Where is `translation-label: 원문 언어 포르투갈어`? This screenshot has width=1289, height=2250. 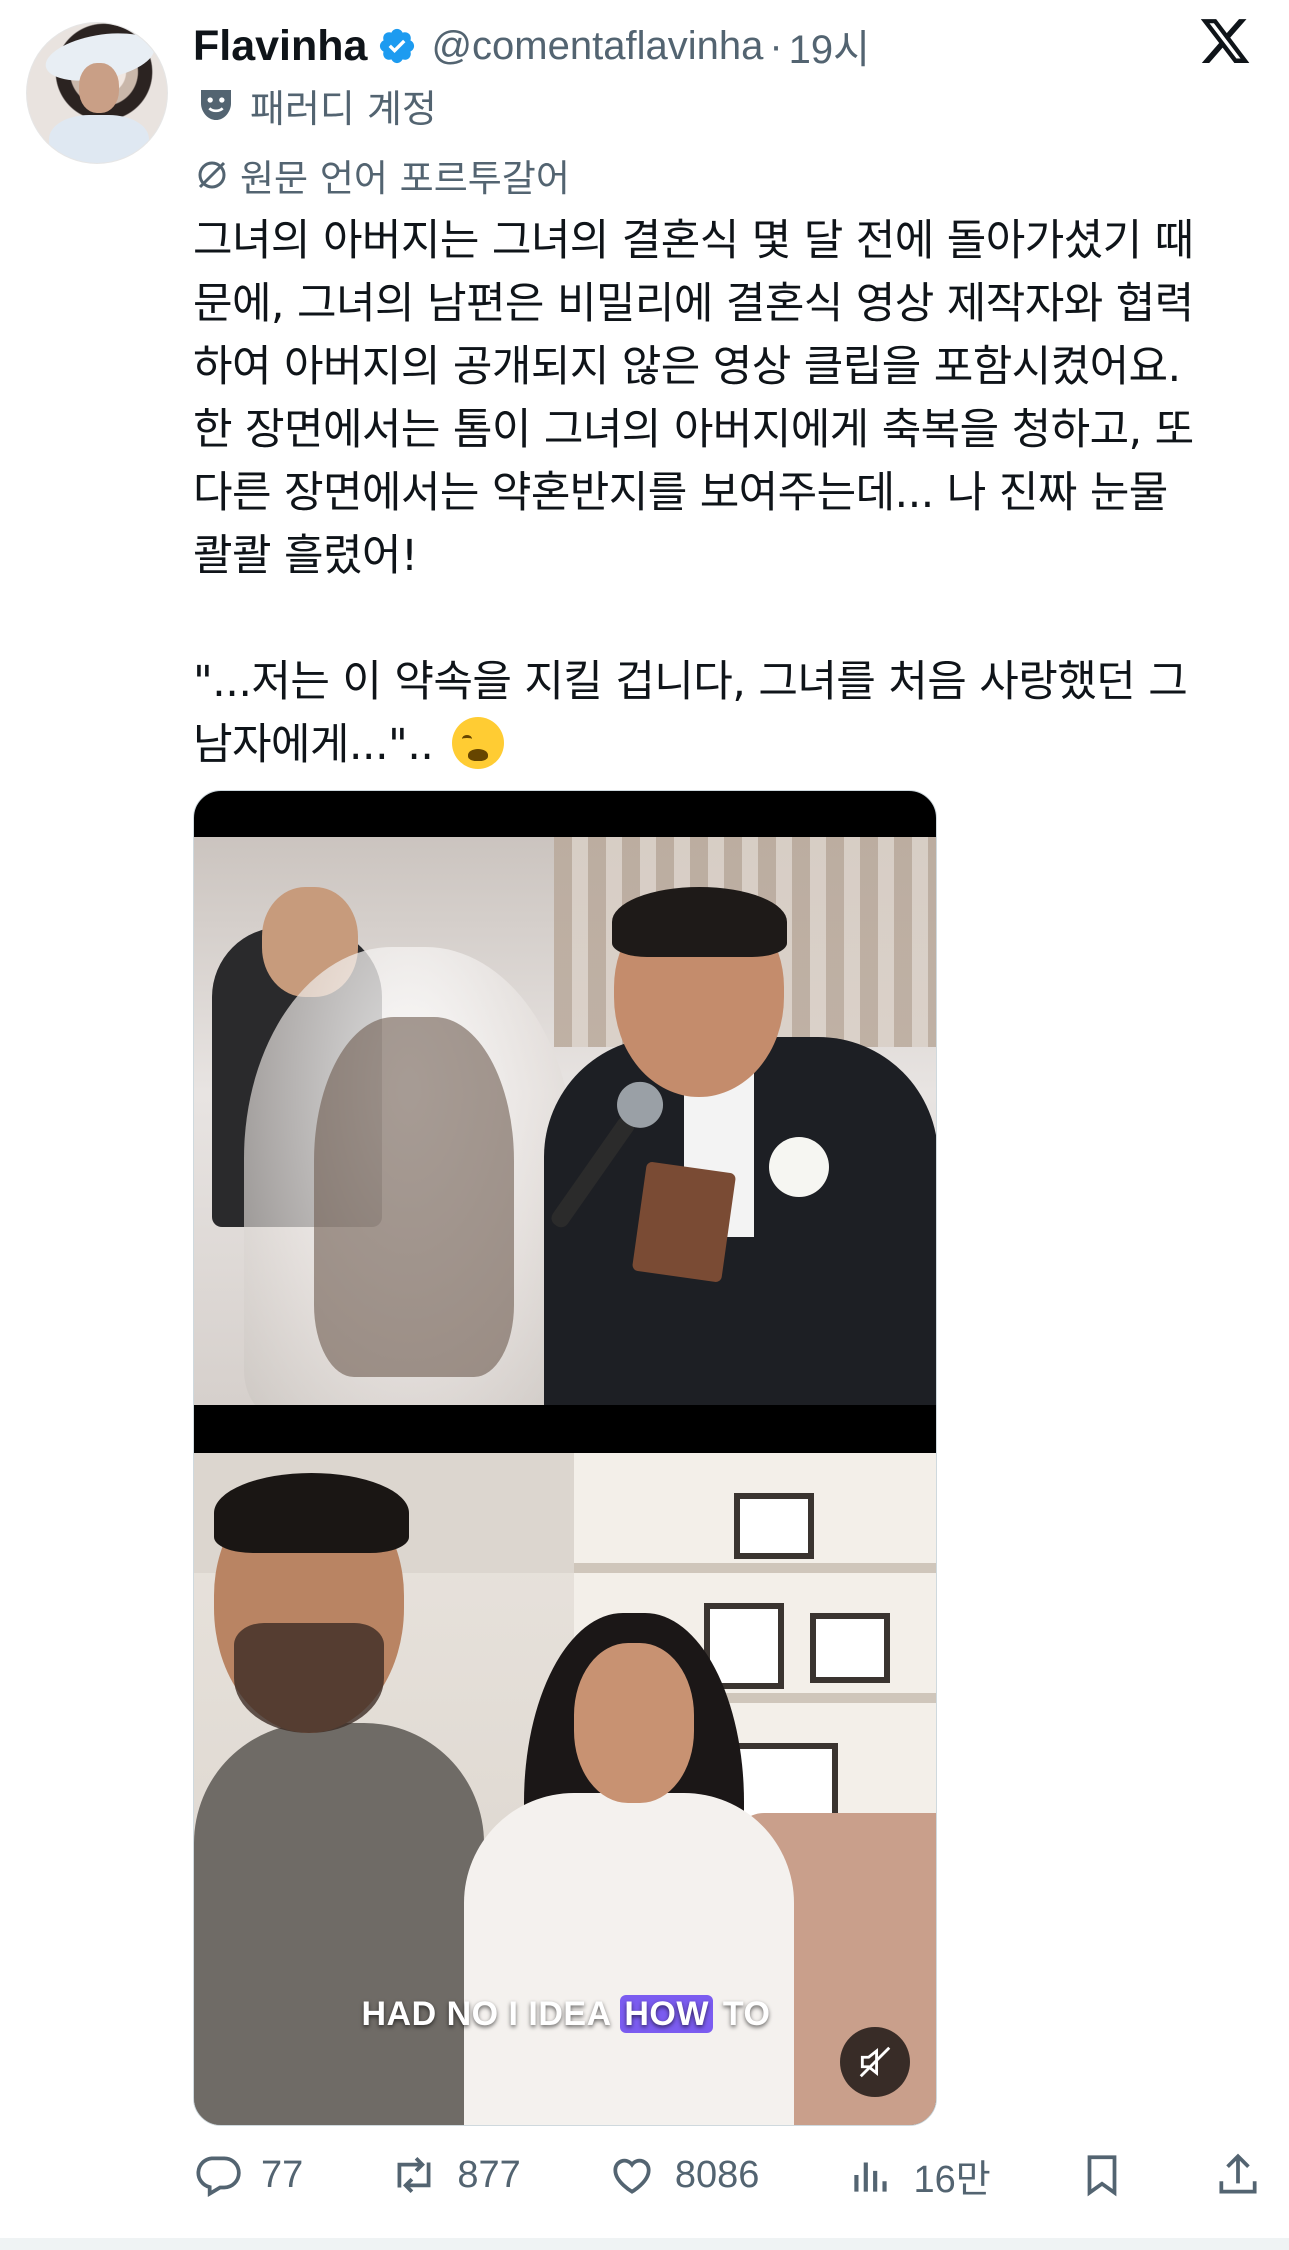
translation-label: 원문 언어 포르투갈어 is located at coordinates (382, 175).